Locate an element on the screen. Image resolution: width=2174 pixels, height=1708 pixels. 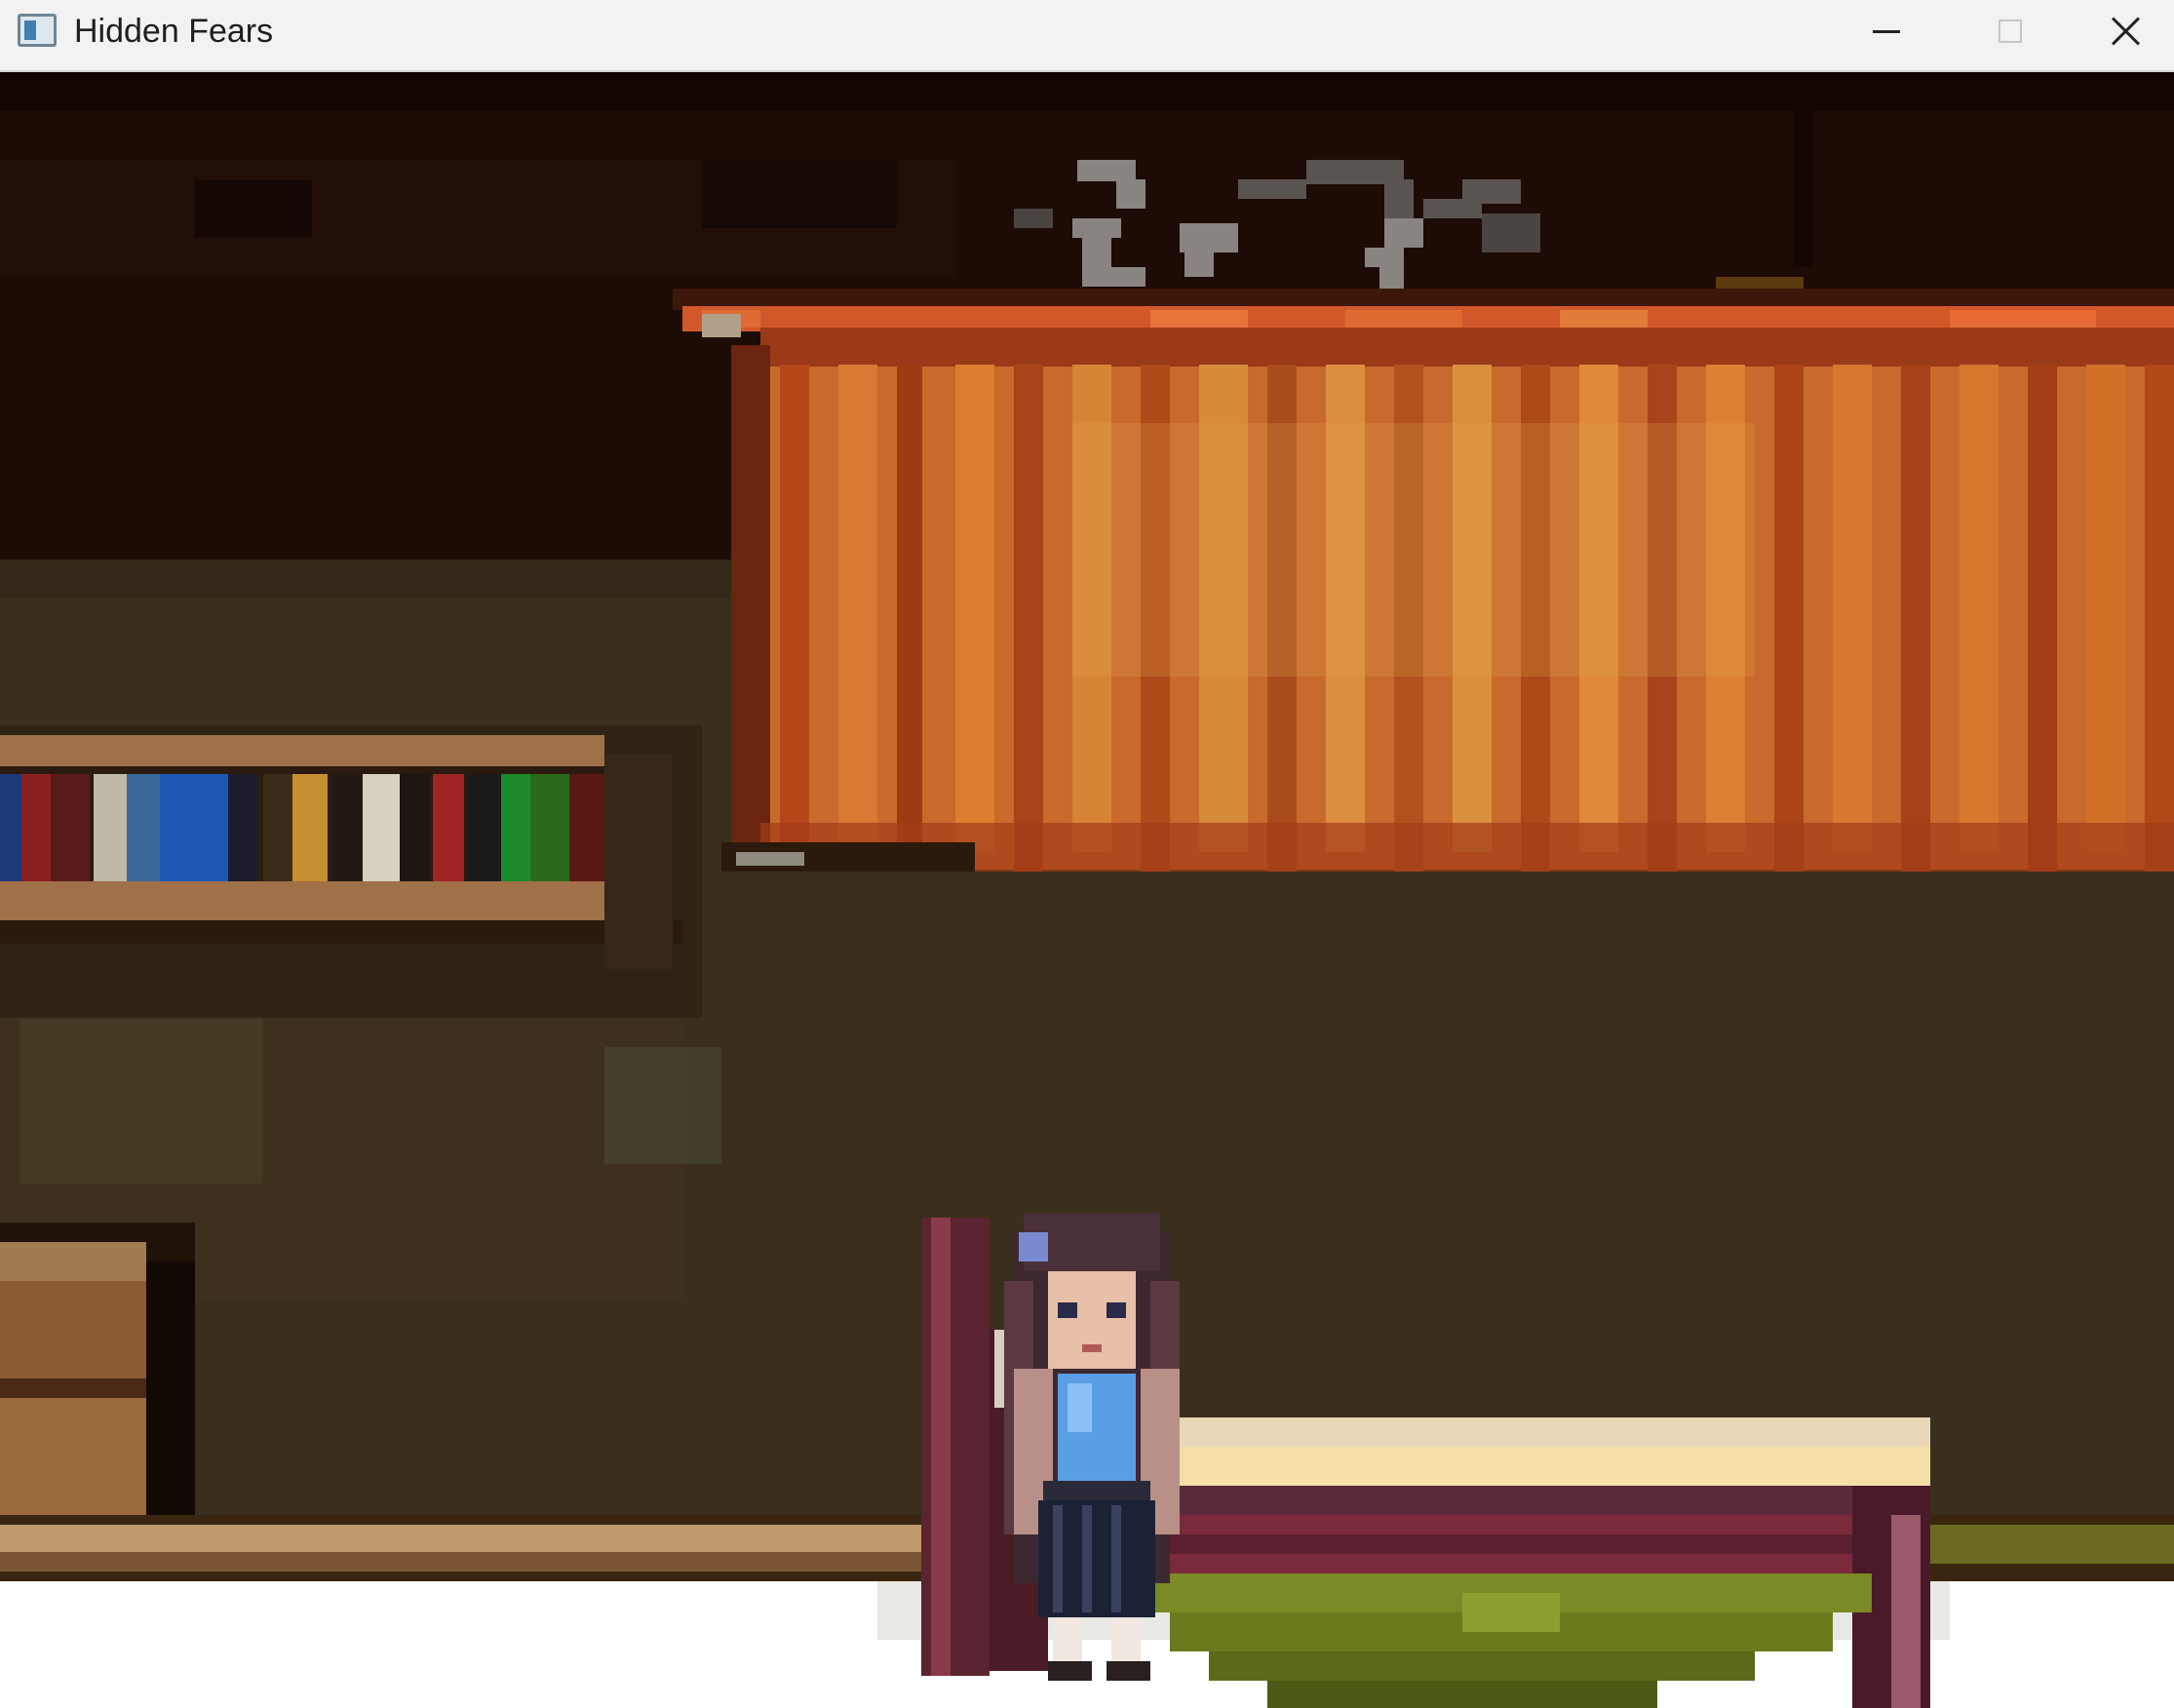
minimize-icon is located at coordinates (1886, 31).